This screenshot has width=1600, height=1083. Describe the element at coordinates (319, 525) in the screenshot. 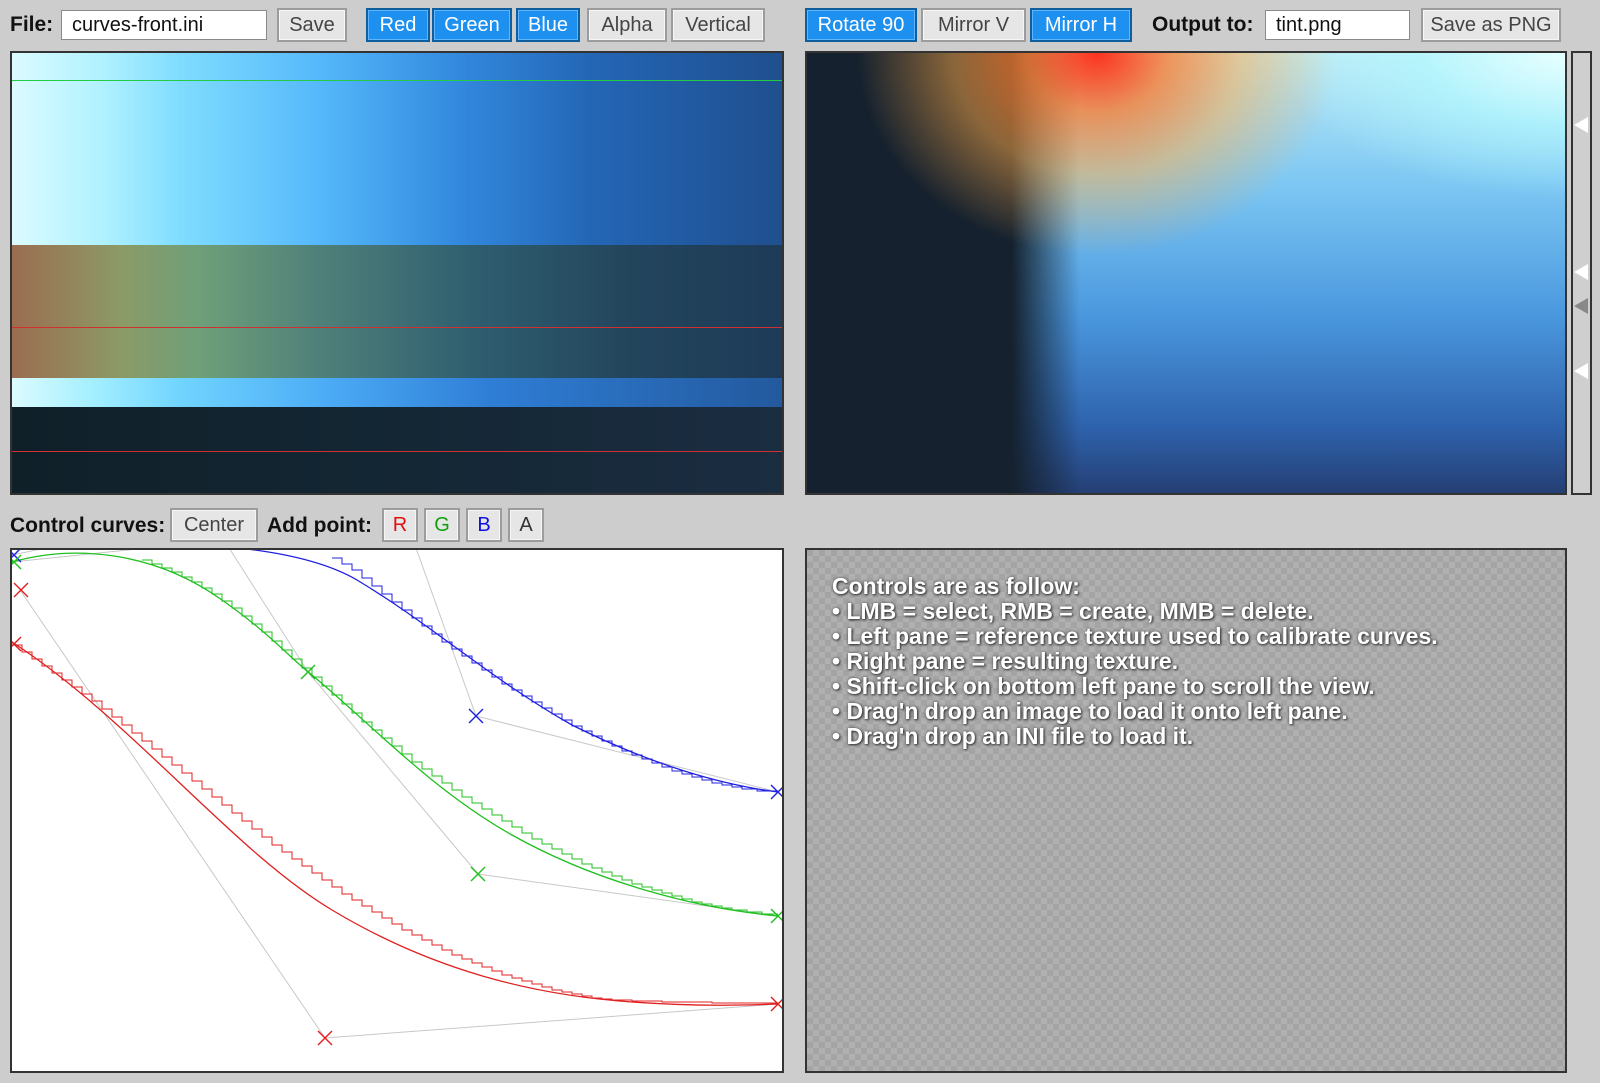

I see `add-point-label: Add point:` at that location.